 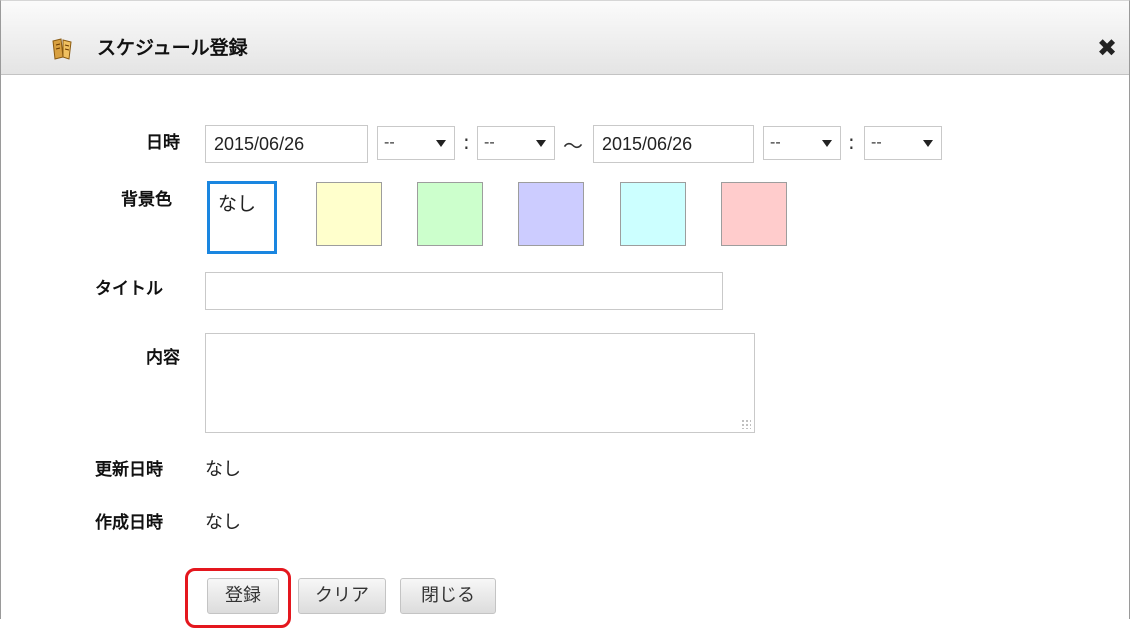 What do you see at coordinates (516, 143) in the screenshot?
I see `start-minute-select: --` at bounding box center [516, 143].